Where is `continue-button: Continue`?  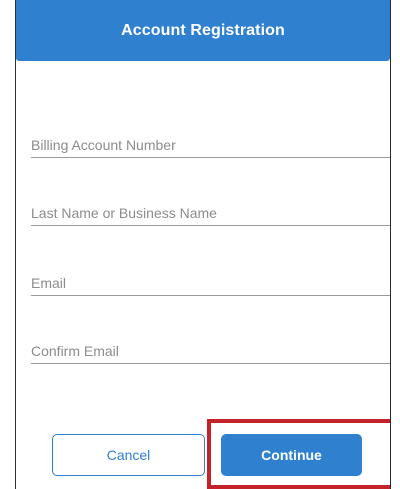
continue-button: Continue is located at coordinates (291, 455).